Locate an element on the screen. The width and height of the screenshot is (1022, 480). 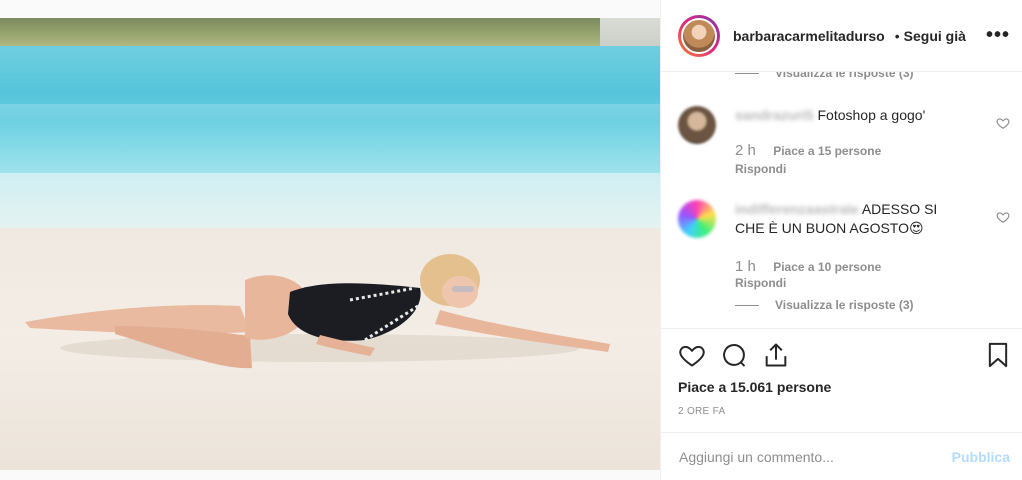
photo-pool-shallow is located at coordinates (330, 203).